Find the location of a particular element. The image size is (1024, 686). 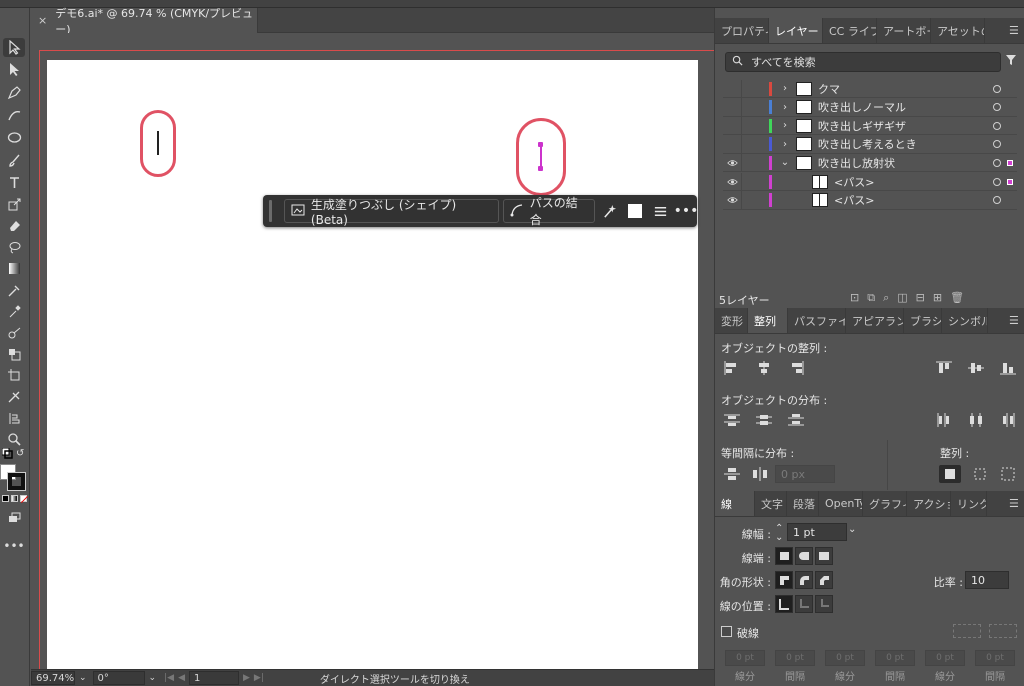

align-dash-corners-icon is located at coordinates (1003, 631).